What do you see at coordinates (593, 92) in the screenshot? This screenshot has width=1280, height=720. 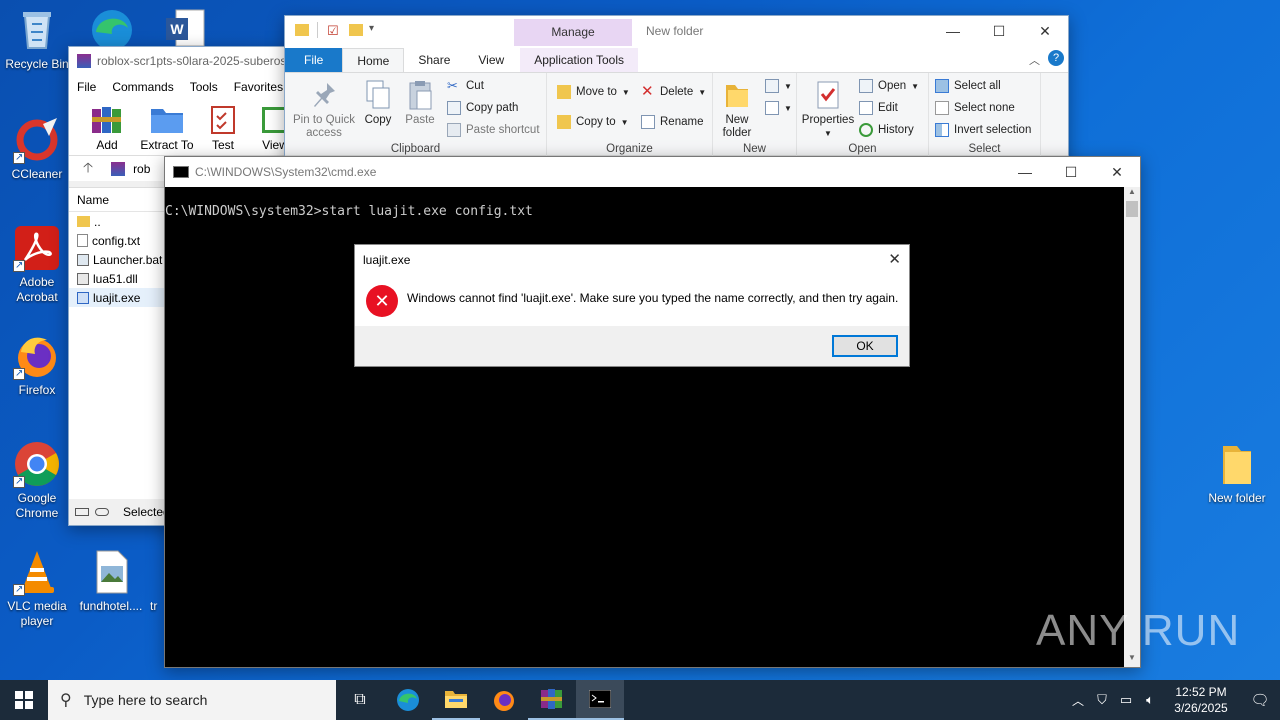 I see `move-to-button: Move to ▼` at bounding box center [593, 92].